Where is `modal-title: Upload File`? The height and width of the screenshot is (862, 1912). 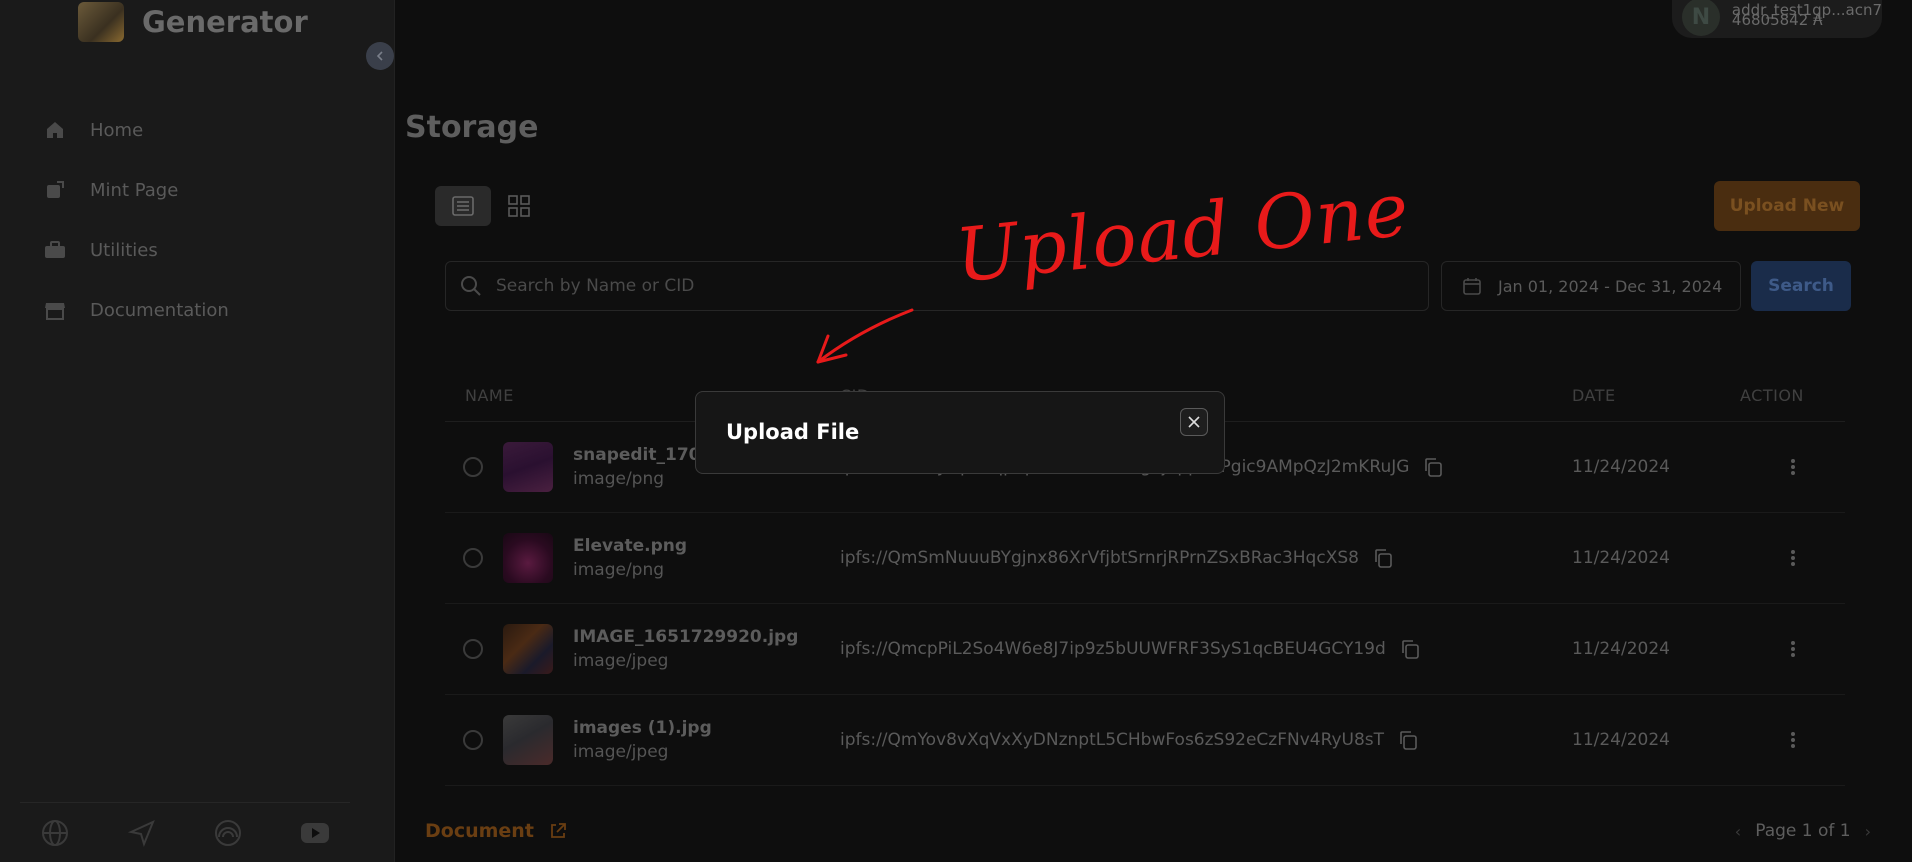
modal-title: Upload File is located at coordinates (793, 432).